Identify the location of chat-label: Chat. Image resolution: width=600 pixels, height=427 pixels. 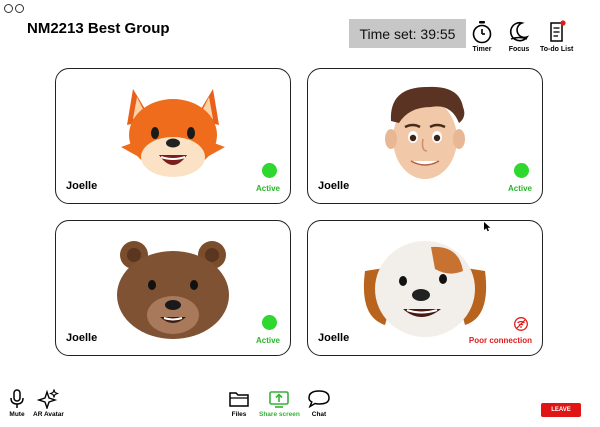
(319, 414).